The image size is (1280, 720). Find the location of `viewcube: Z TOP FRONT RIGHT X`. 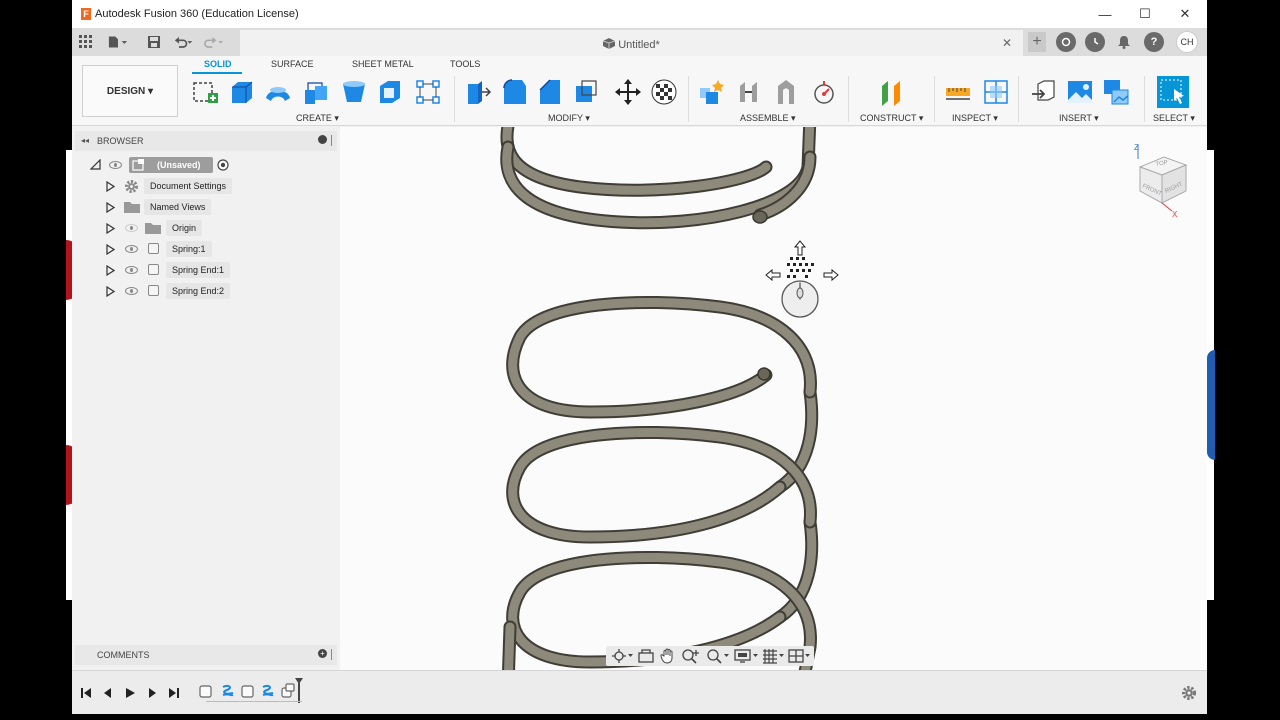

viewcube: Z TOP FRONT RIGHT X is located at coordinates (1163, 181).